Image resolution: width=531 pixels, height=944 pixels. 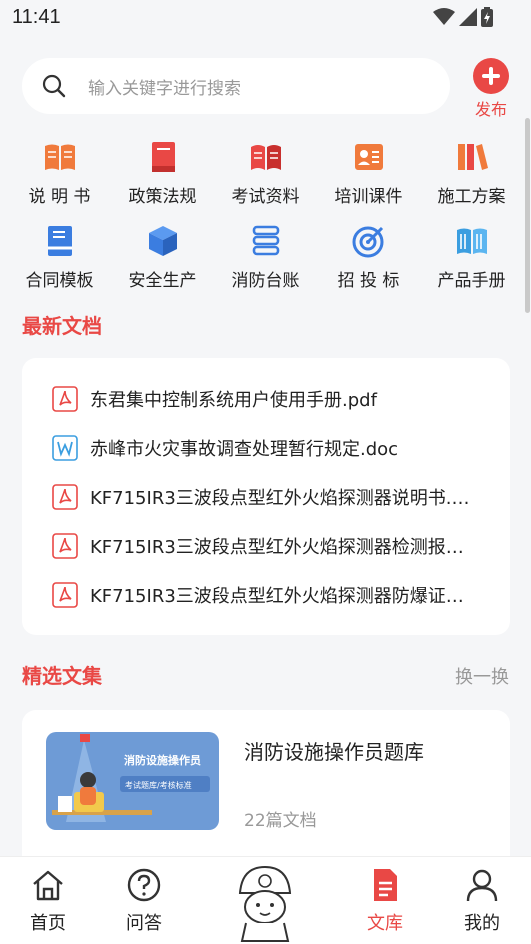 I want to click on list-item: 赤峰市火灾事故调查处理暂行规定.doc, so click(x=266, y=447).